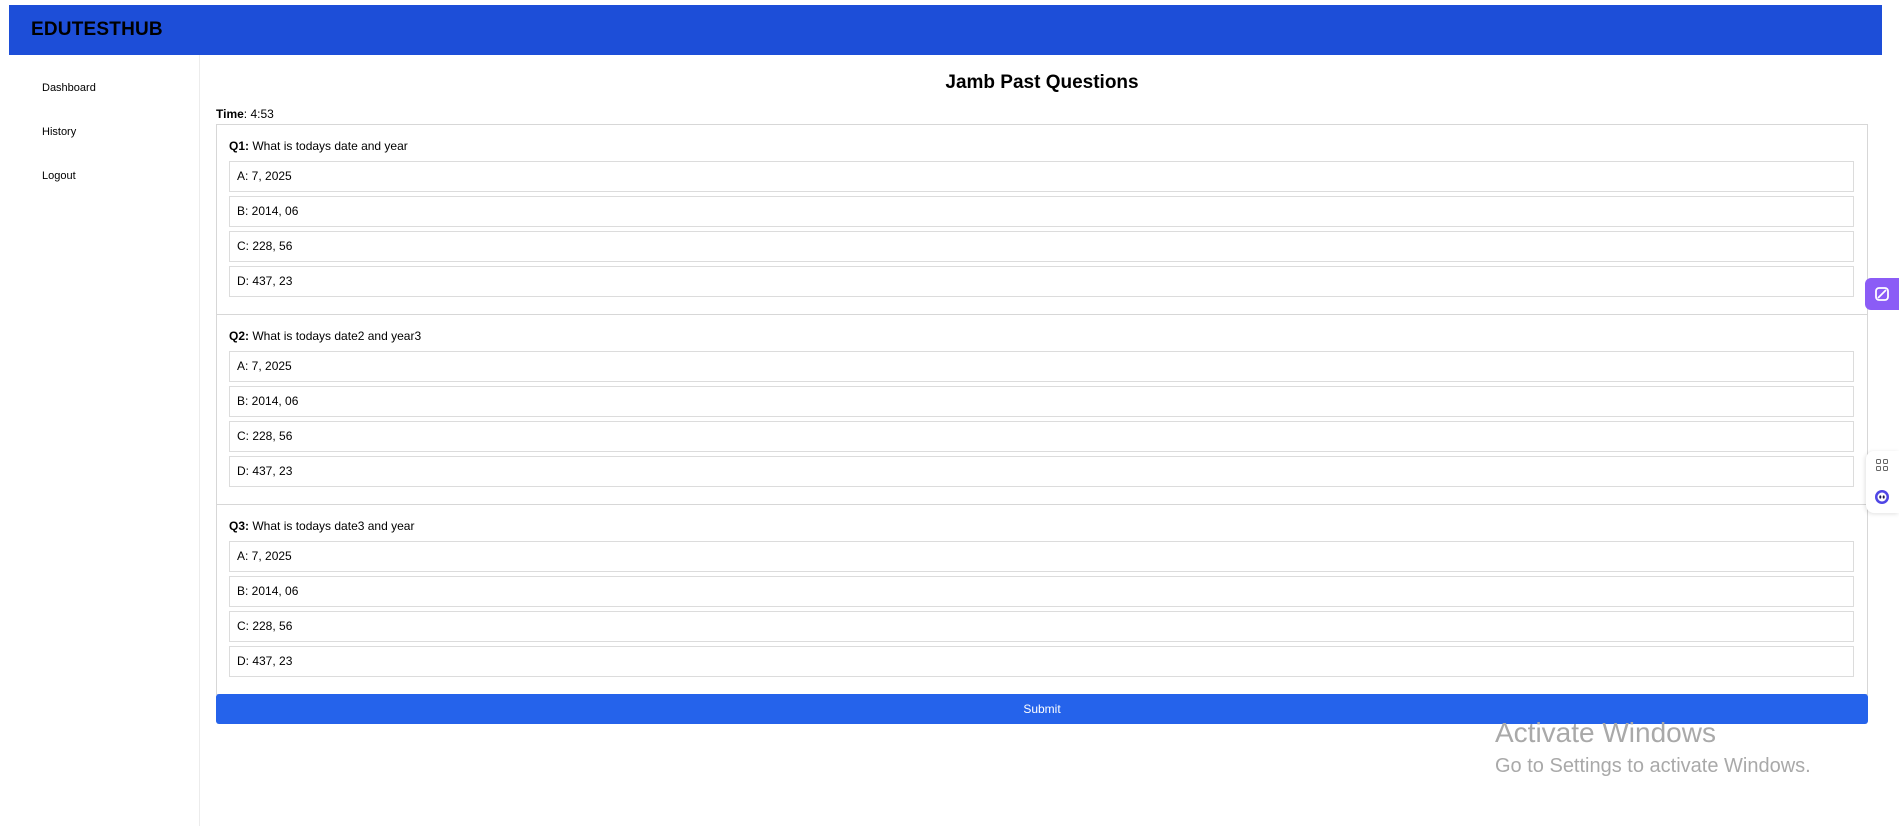 This screenshot has height=826, width=1899. What do you see at coordinates (332, 526) in the screenshot?
I see `question-prompt: What is todays date3 and year` at bounding box center [332, 526].